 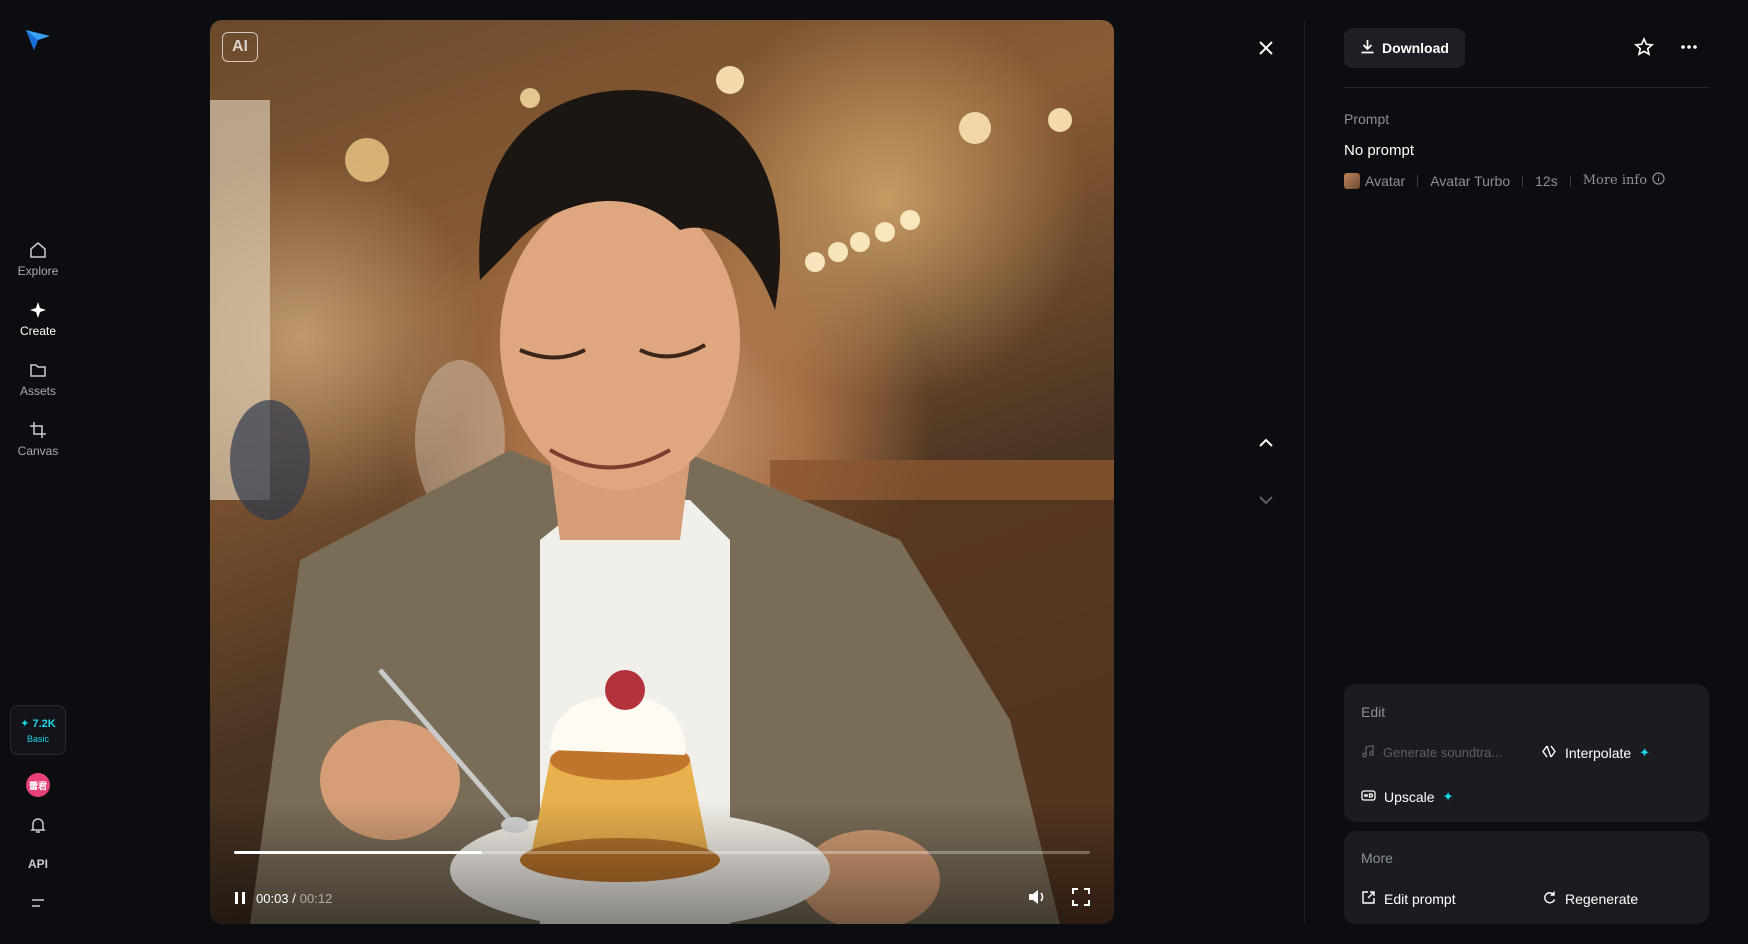 I want to click on user-avatar: 蕾君, so click(x=38, y=785).